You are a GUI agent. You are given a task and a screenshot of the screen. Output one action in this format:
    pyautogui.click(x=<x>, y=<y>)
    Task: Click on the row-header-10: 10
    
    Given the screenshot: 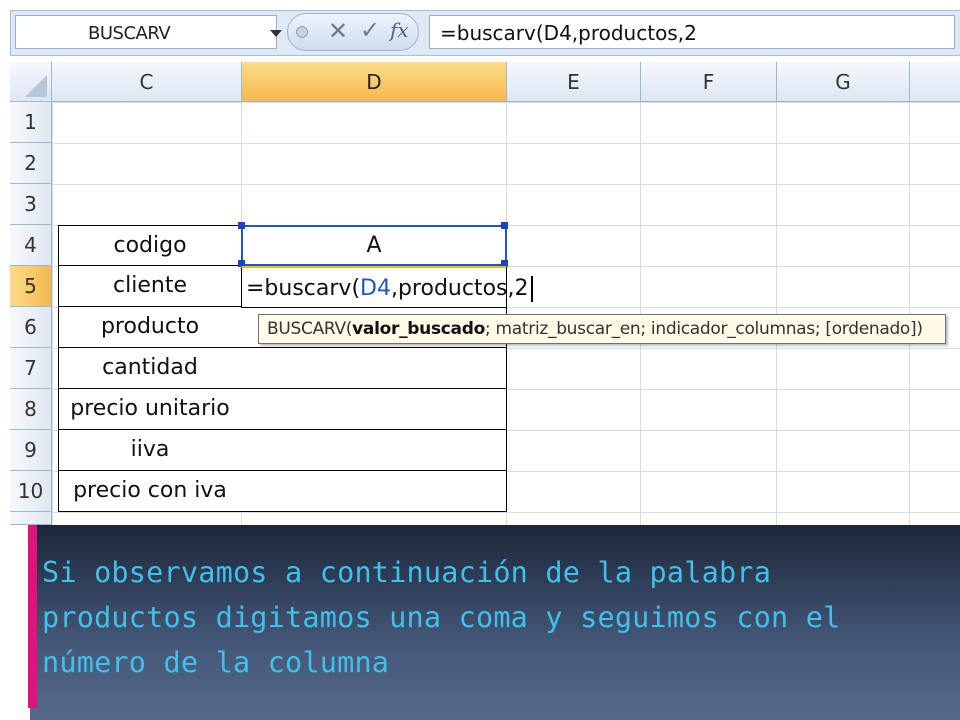 What is the action you would take?
    pyautogui.click(x=31, y=491)
    